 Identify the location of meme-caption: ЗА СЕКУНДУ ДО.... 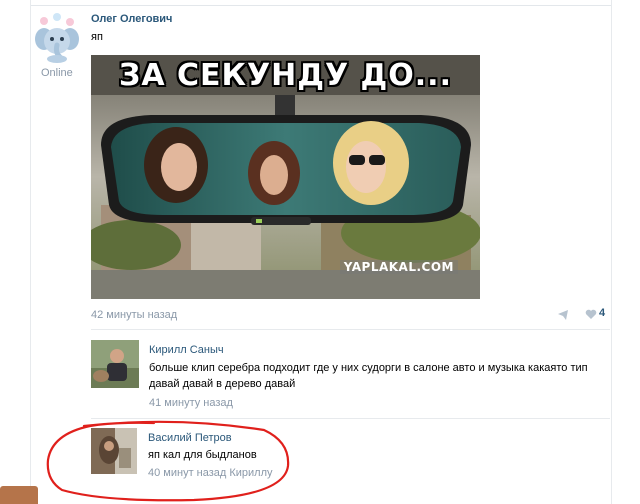
(285, 75).